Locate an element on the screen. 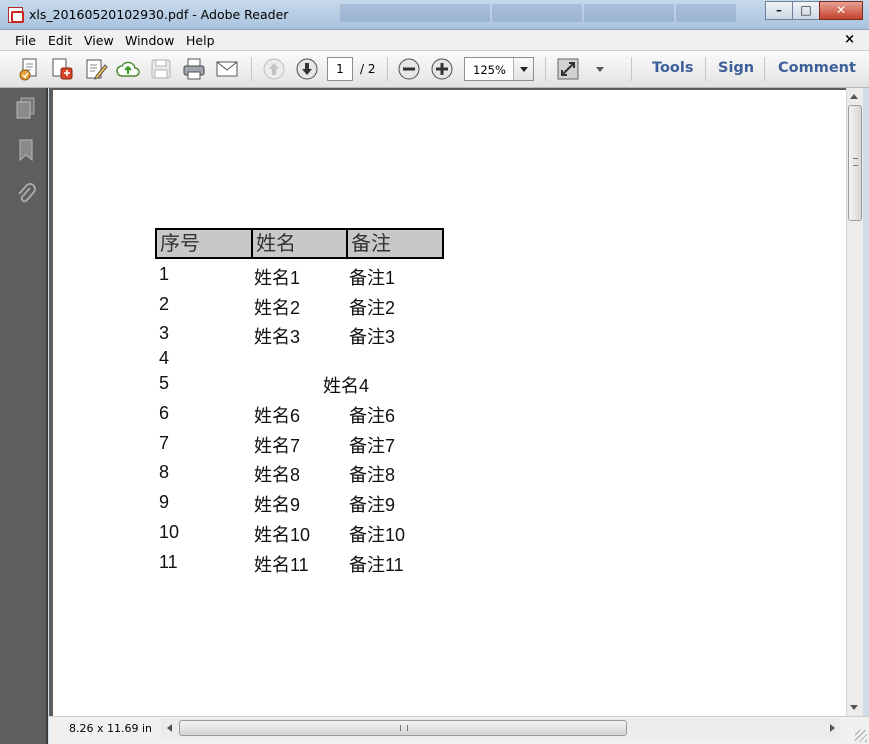 This screenshot has width=869, height=744. menu-view: View is located at coordinates (99, 40).